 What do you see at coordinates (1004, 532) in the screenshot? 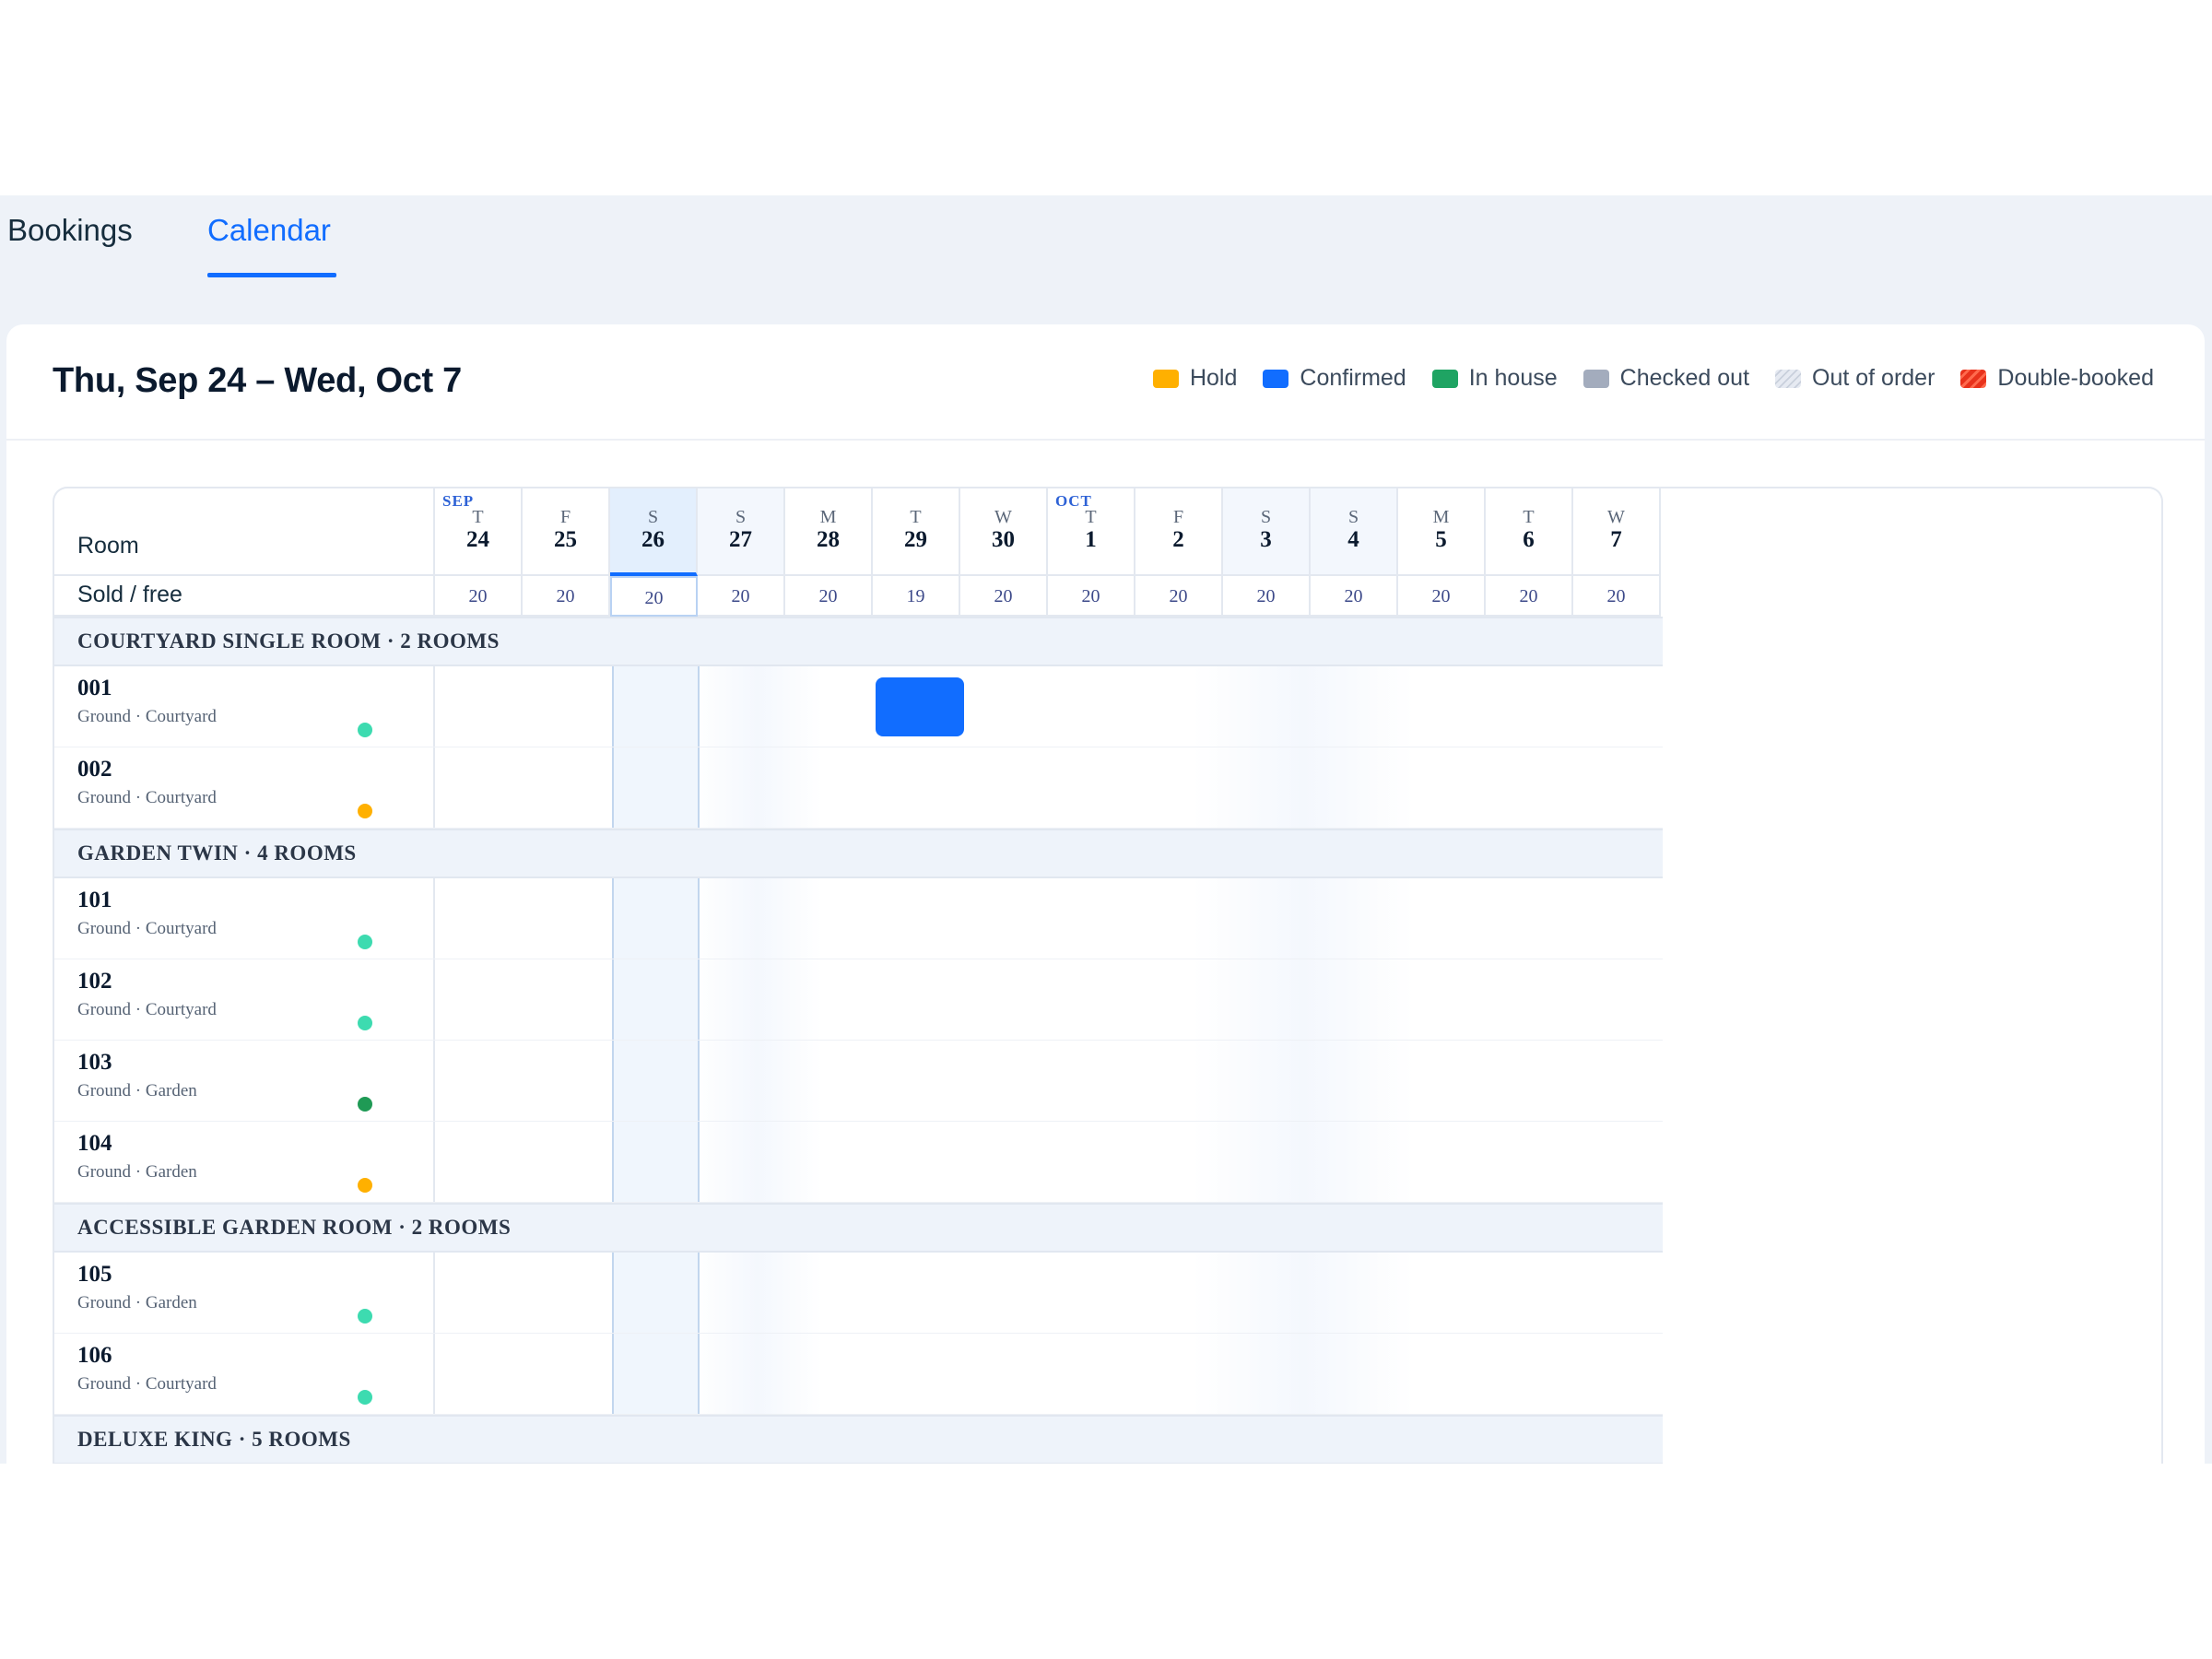
I see `day-header-30: W 30` at bounding box center [1004, 532].